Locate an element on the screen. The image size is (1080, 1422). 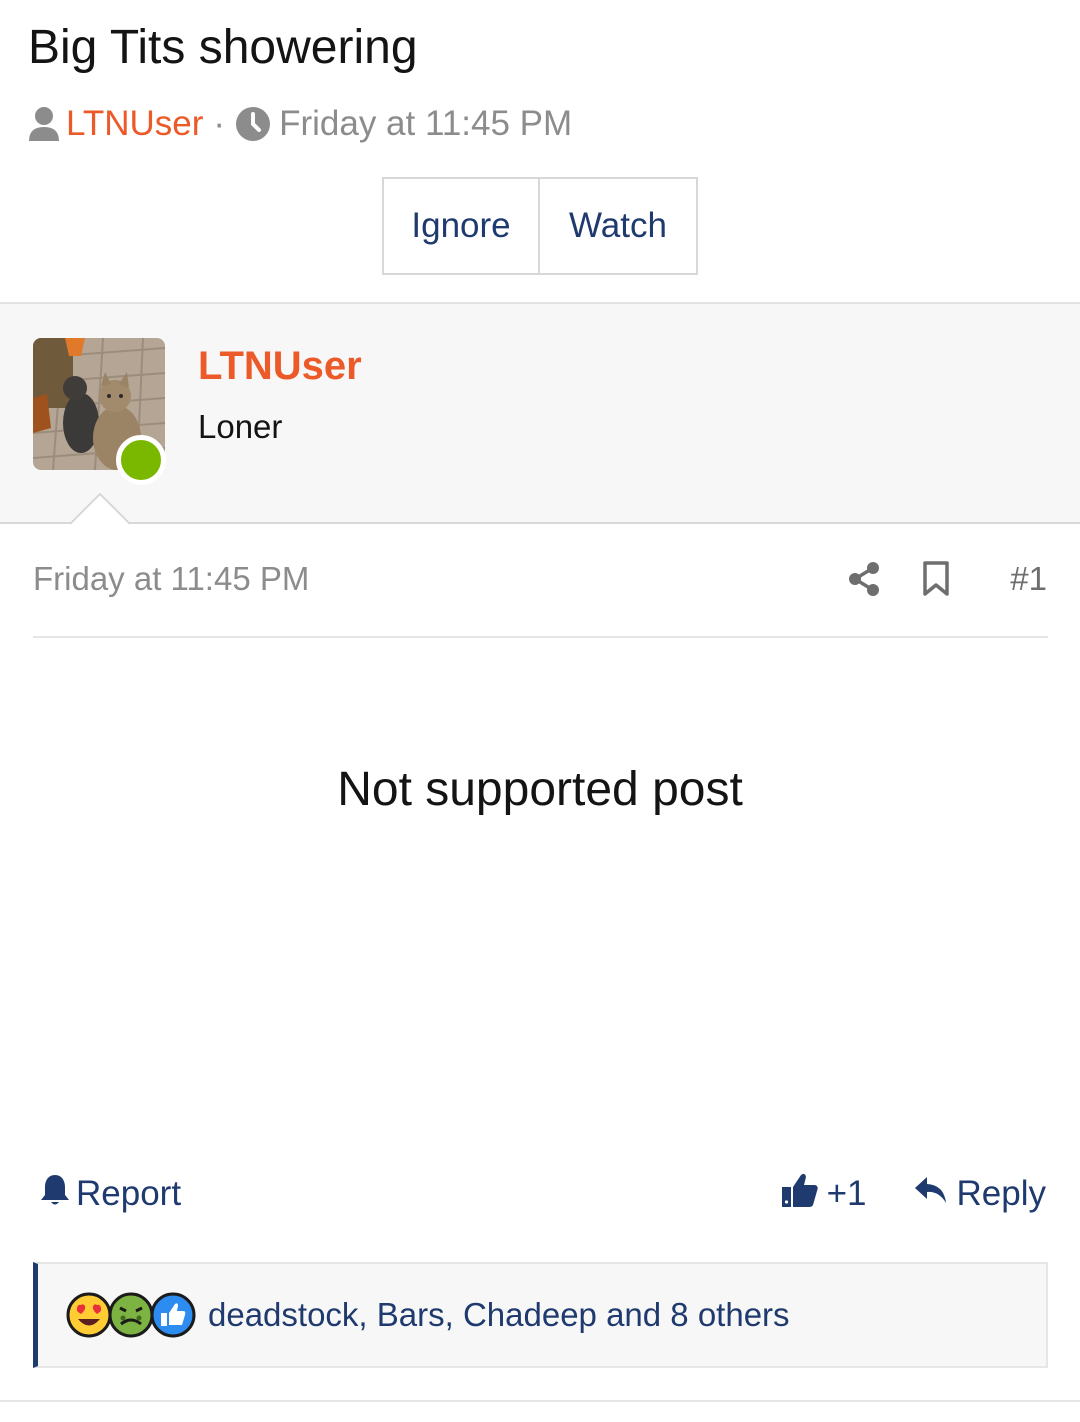
reply-arrow-icon is located at coordinates (931, 1194).